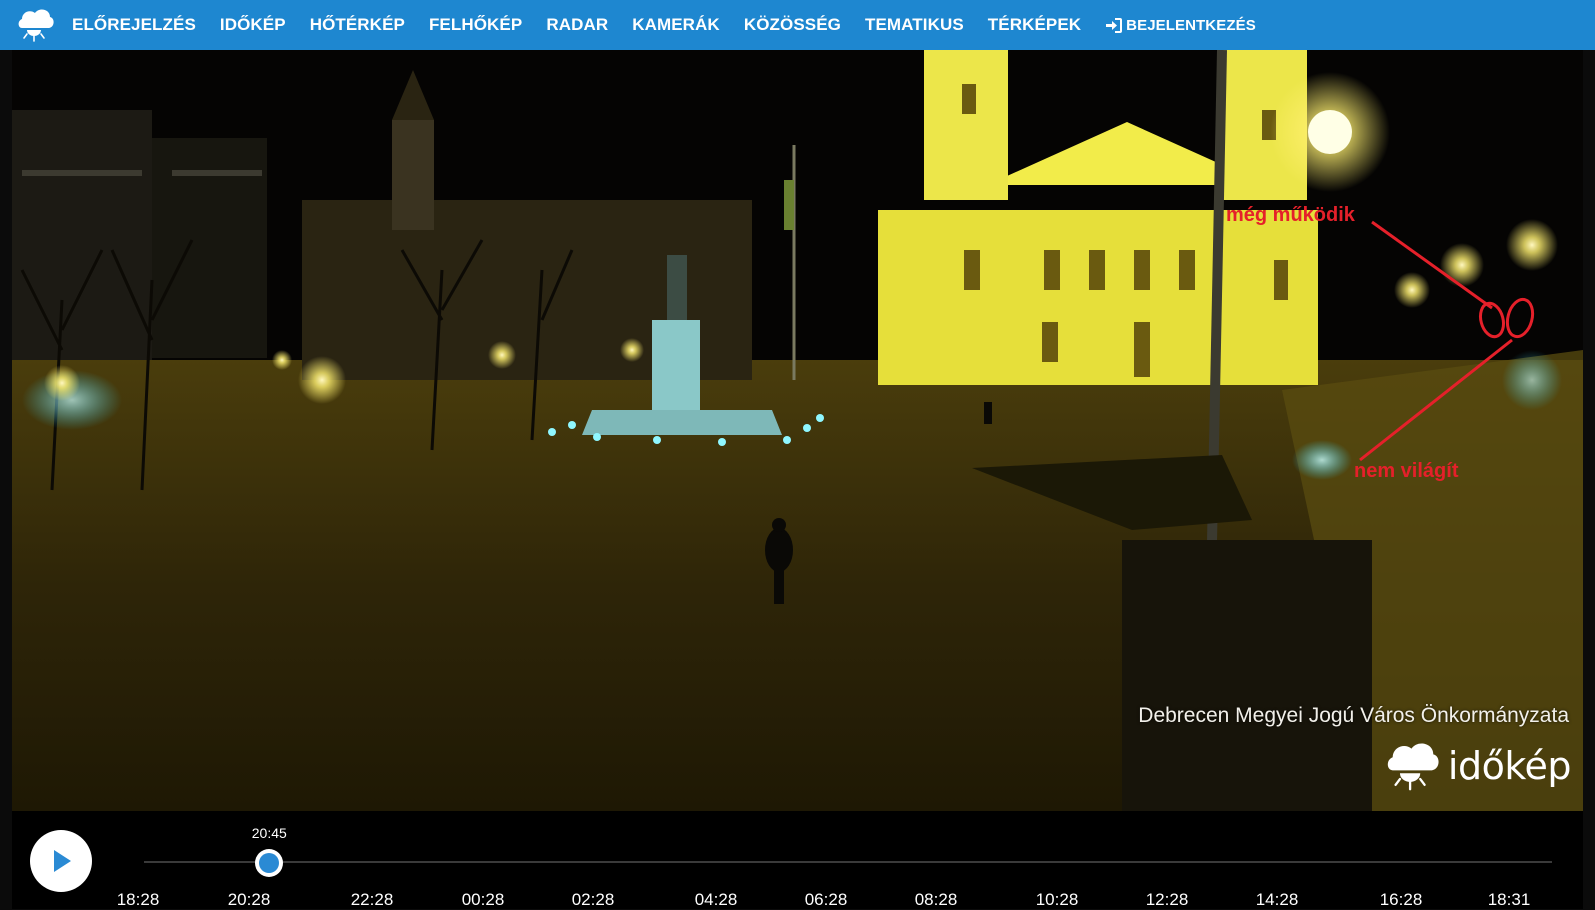 The width and height of the screenshot is (1595, 910). I want to click on idokep-watermark-icon, so click(1413, 767).